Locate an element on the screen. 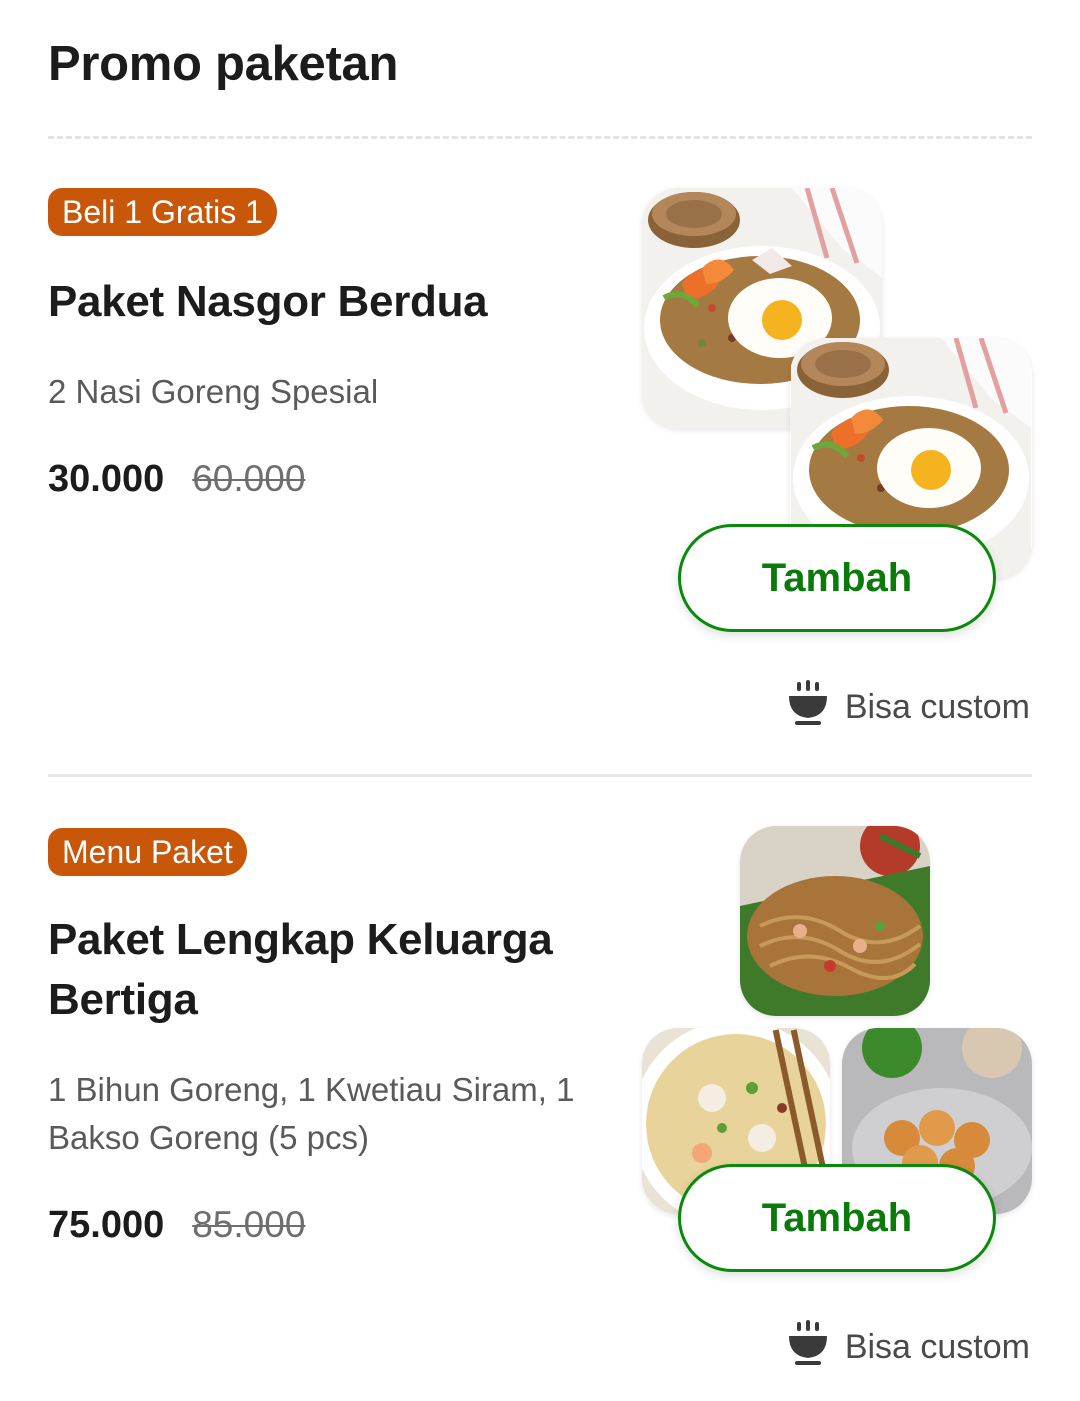 The image size is (1080, 1401). discount-price: 30.000 is located at coordinates (106, 479).